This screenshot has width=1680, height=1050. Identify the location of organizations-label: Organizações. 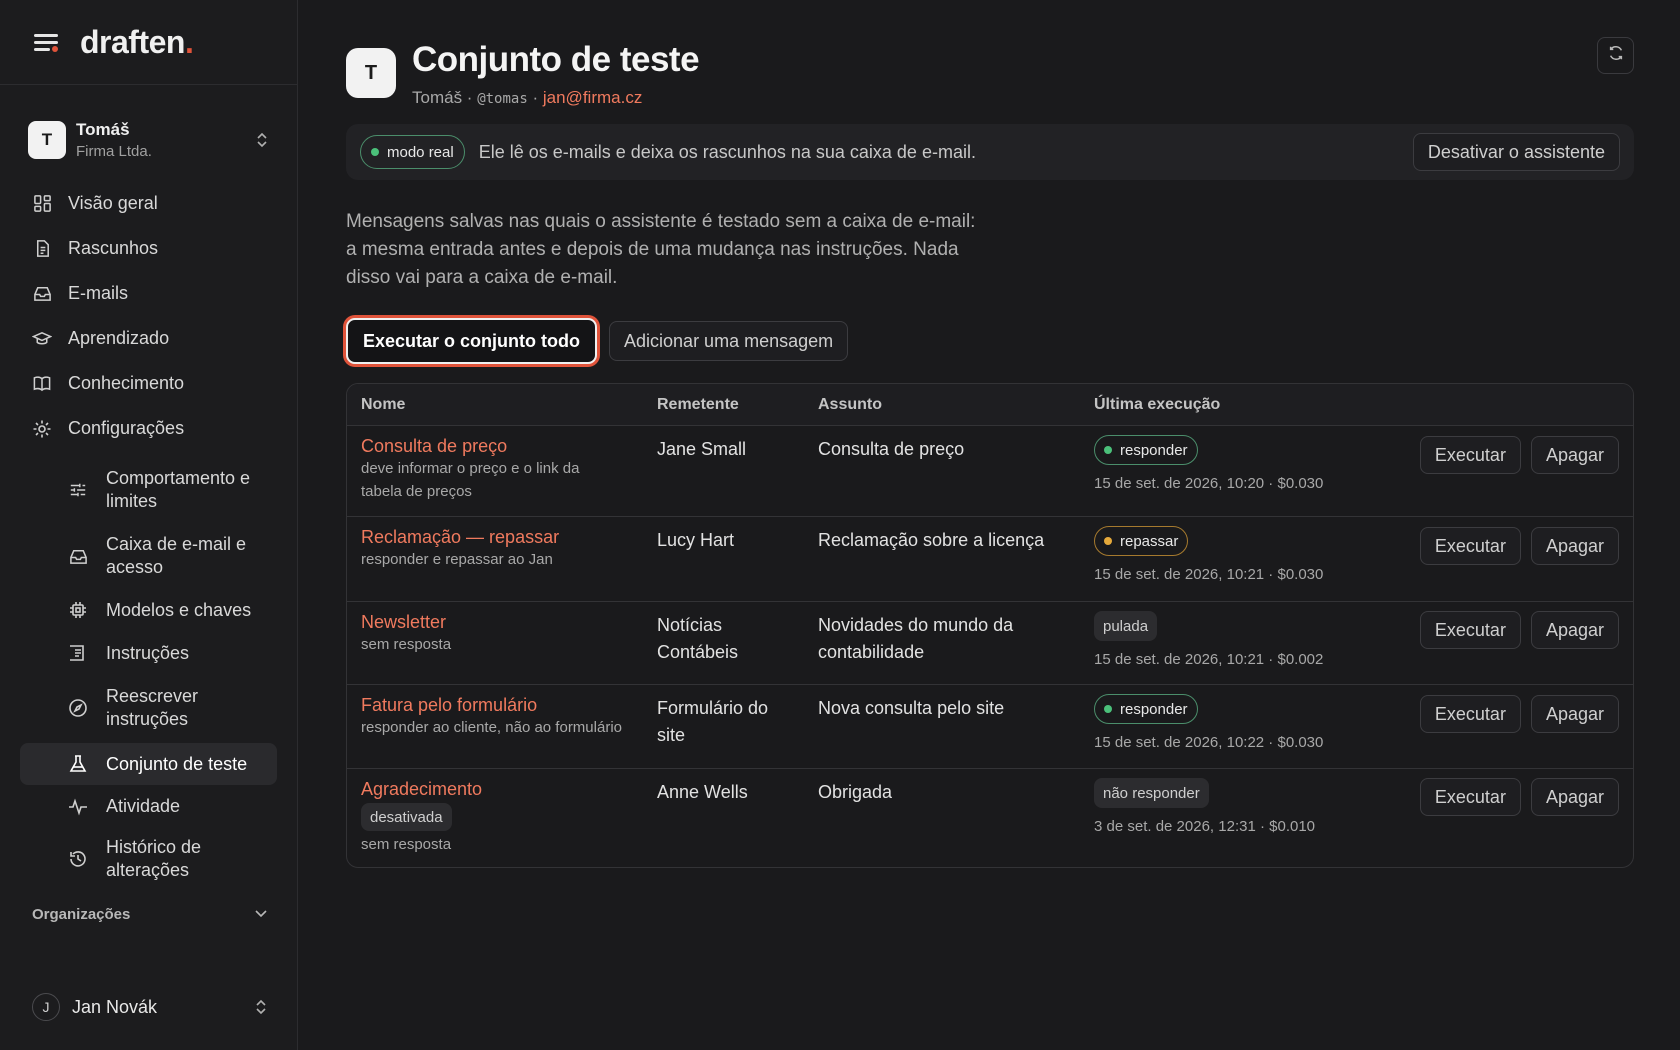
(81, 914).